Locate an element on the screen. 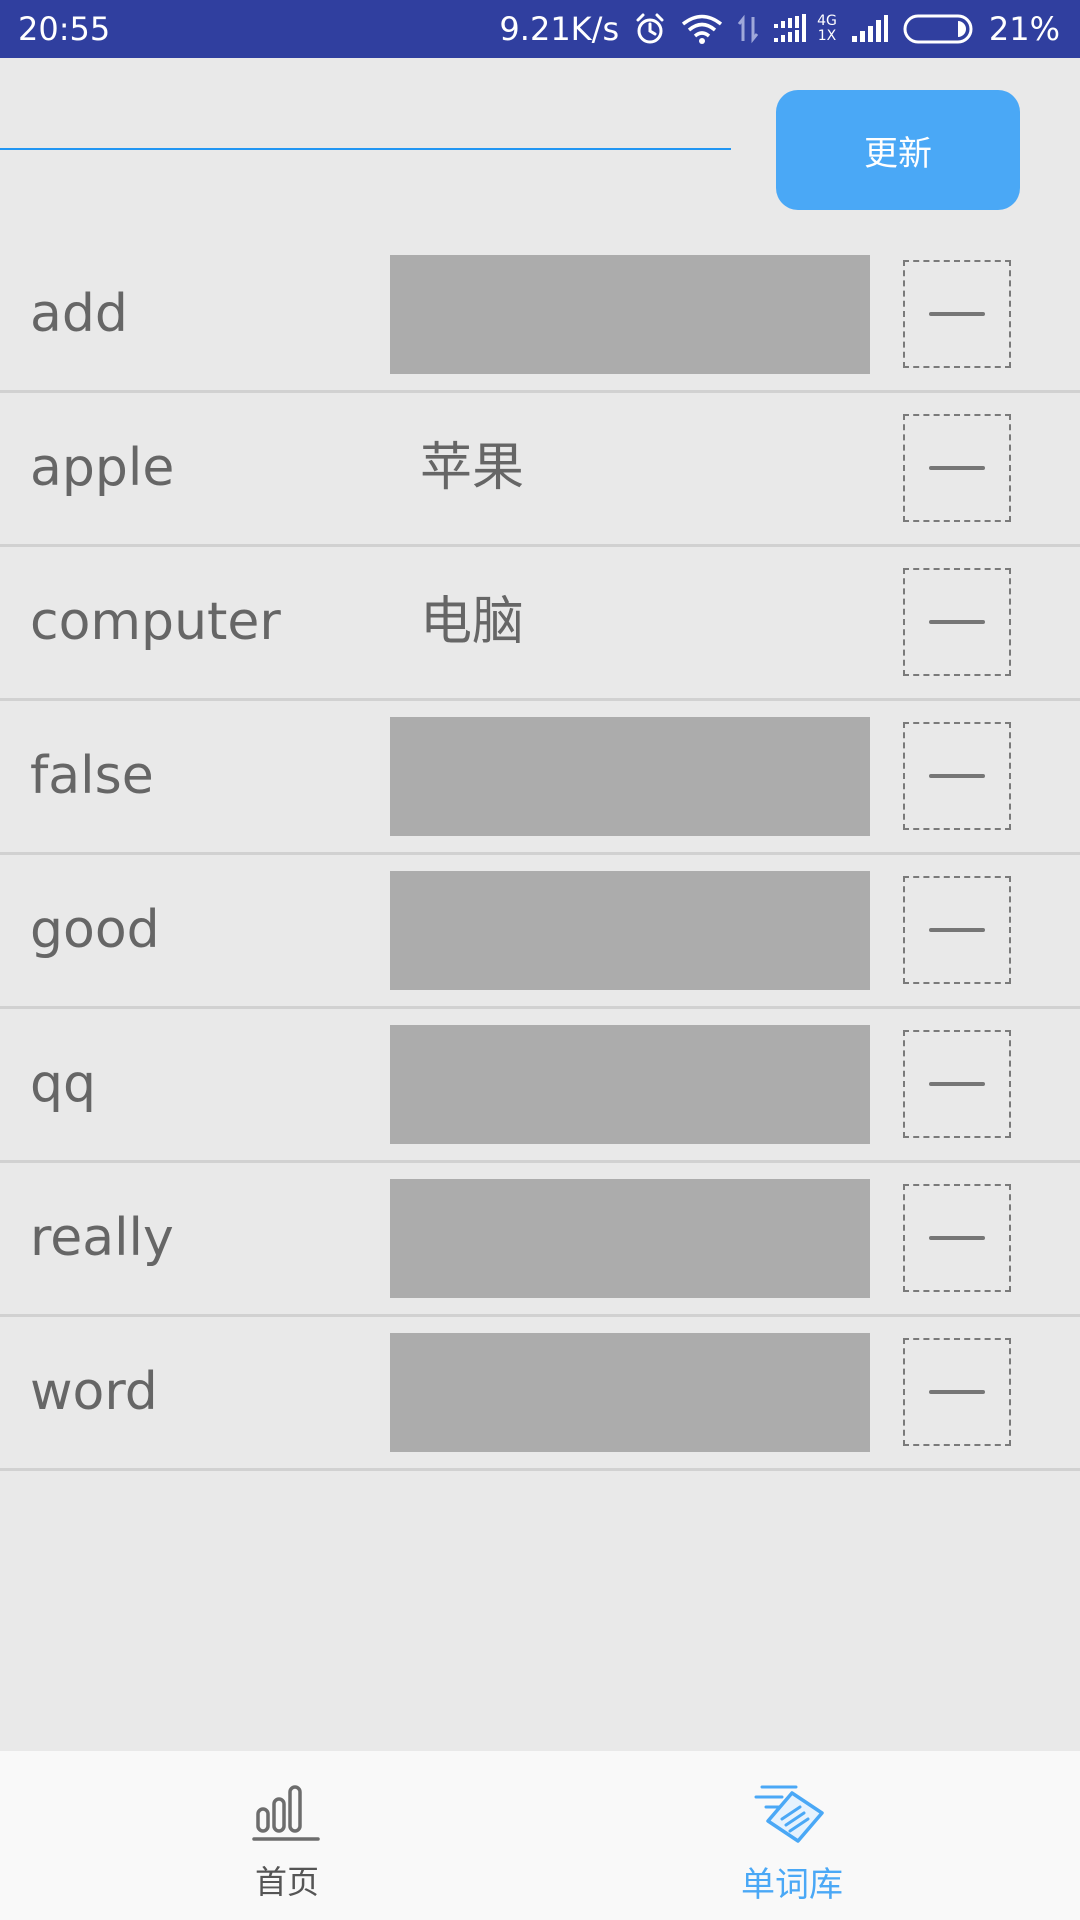 The width and height of the screenshot is (1080, 1920). word-row: add is located at coordinates (540, 316).